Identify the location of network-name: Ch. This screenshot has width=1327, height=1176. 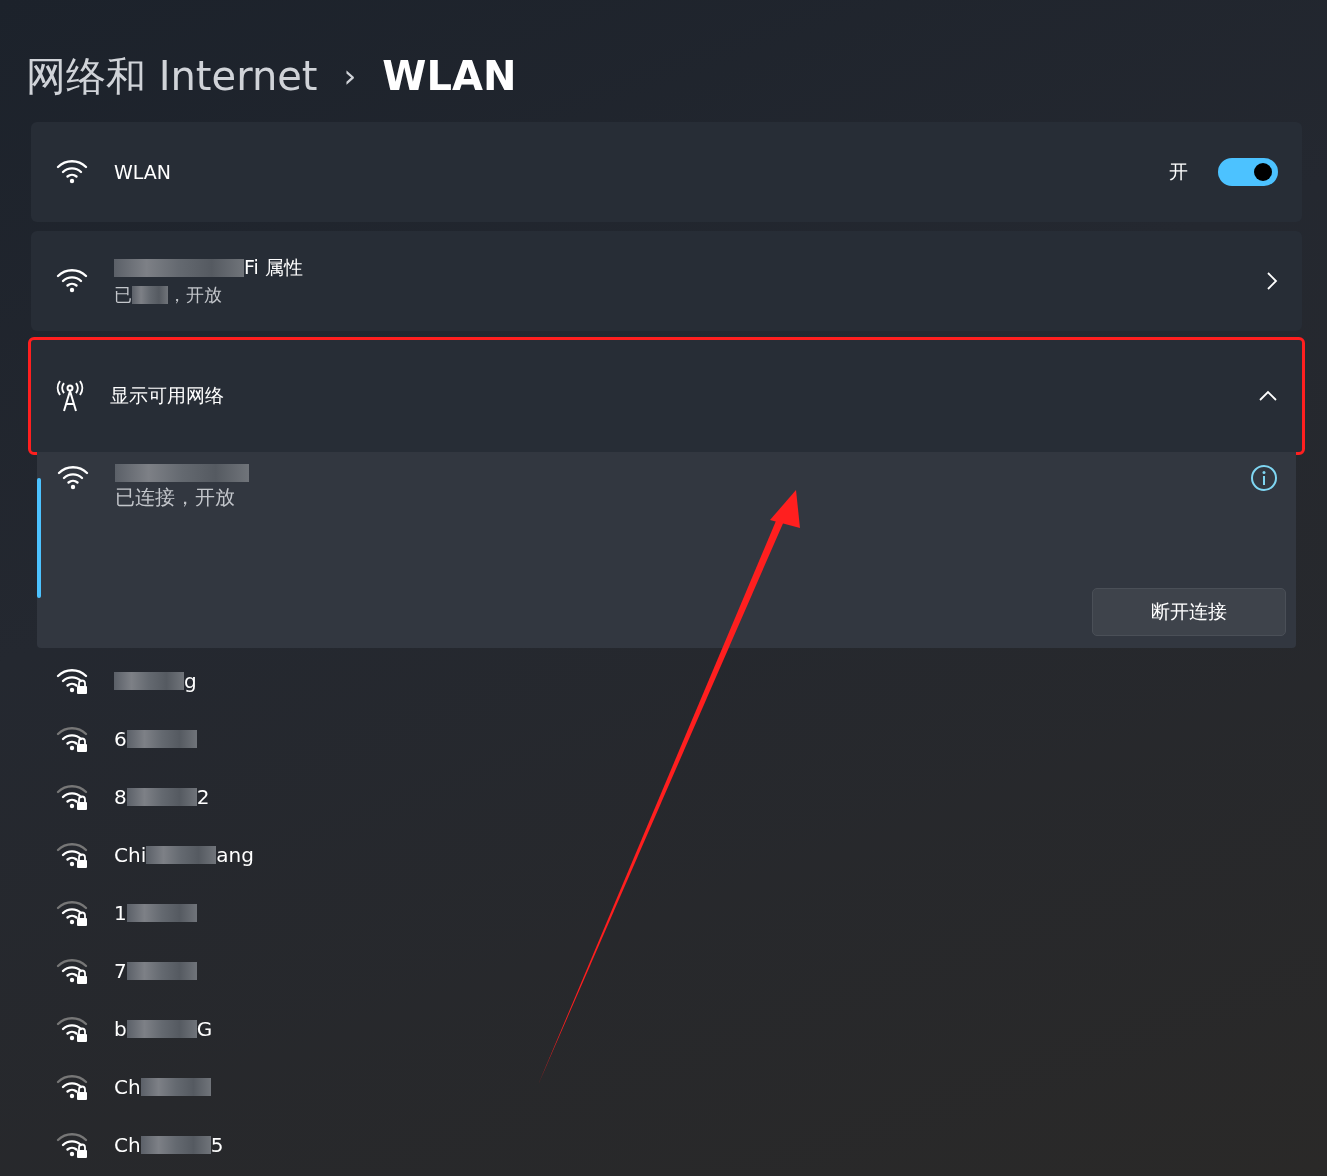
(162, 1087).